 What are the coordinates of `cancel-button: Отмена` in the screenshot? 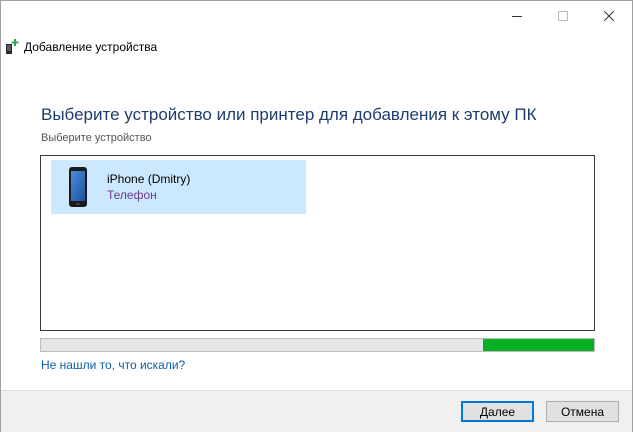 It's located at (582, 411).